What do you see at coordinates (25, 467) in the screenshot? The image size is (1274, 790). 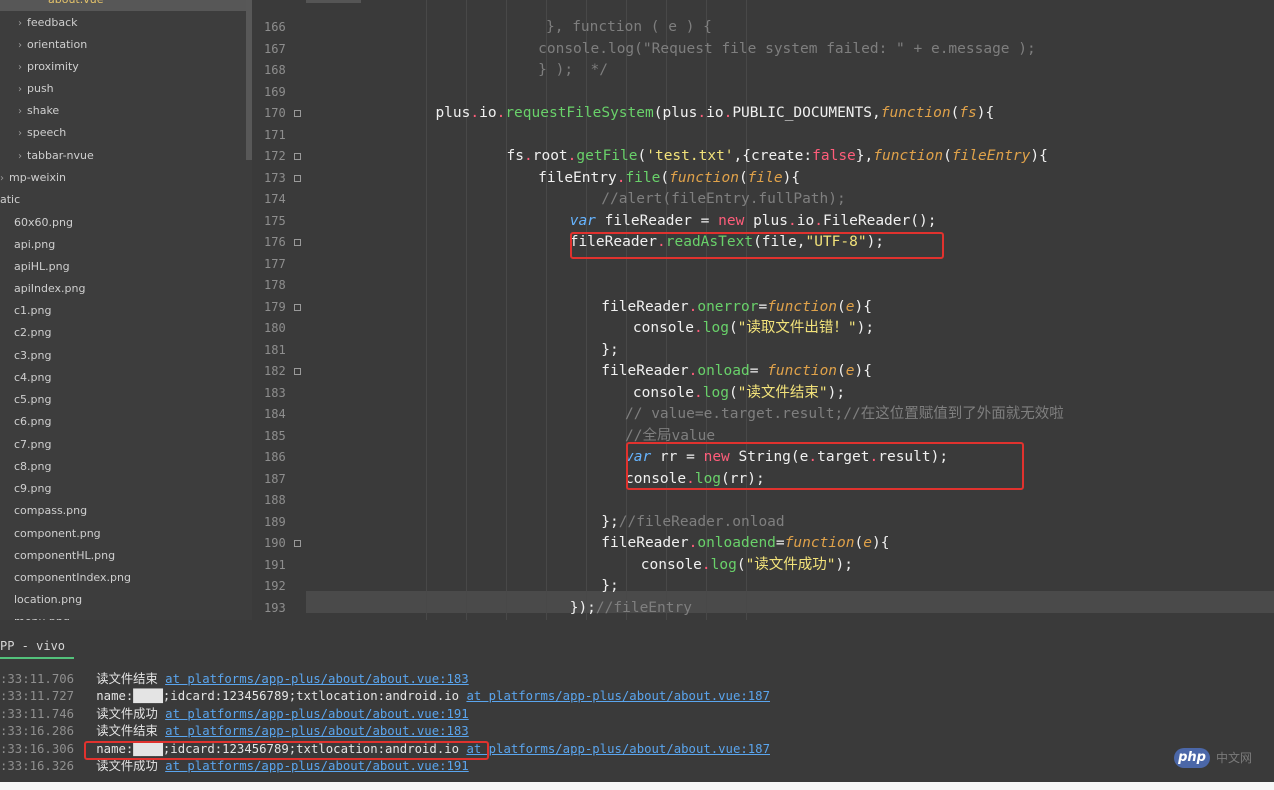 I see `sidebar-item: c8.png` at bounding box center [25, 467].